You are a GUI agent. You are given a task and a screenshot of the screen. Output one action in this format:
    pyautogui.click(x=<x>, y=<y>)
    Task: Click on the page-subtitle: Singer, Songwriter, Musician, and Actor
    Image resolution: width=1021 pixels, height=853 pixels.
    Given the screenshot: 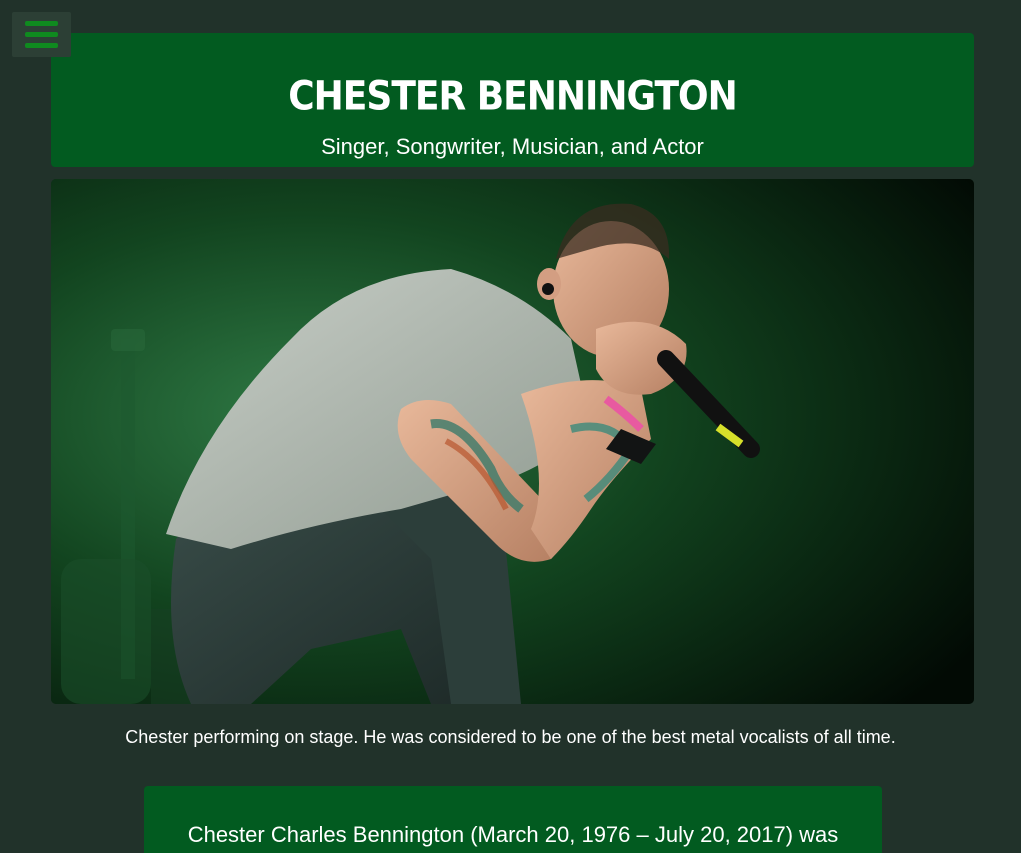 What is the action you would take?
    pyautogui.click(x=512, y=146)
    